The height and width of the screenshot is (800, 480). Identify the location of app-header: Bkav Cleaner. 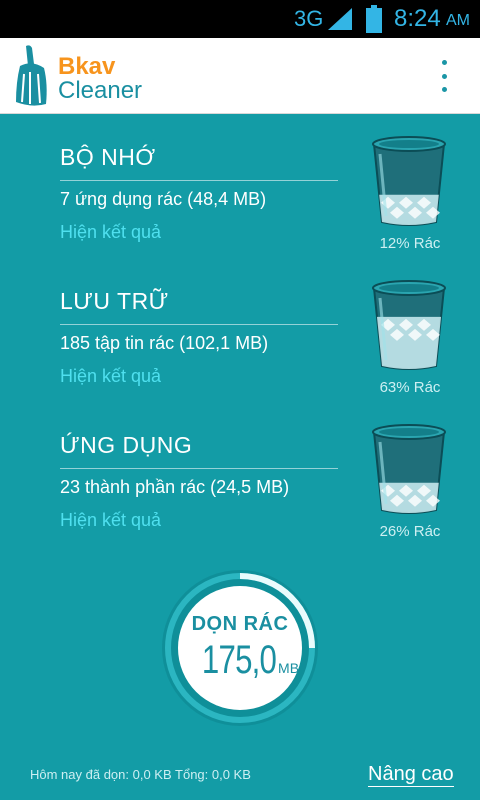
(240, 76).